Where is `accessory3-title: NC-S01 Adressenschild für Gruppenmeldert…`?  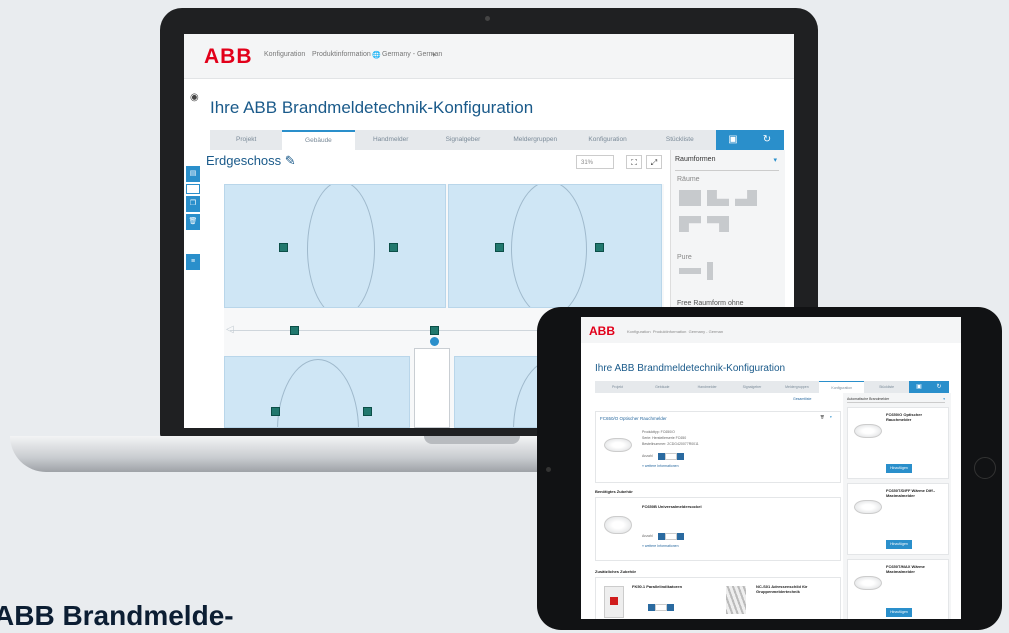 accessory3-title: NC-S01 Adressenschild für Gruppenmeldert… is located at coordinates (782, 589).